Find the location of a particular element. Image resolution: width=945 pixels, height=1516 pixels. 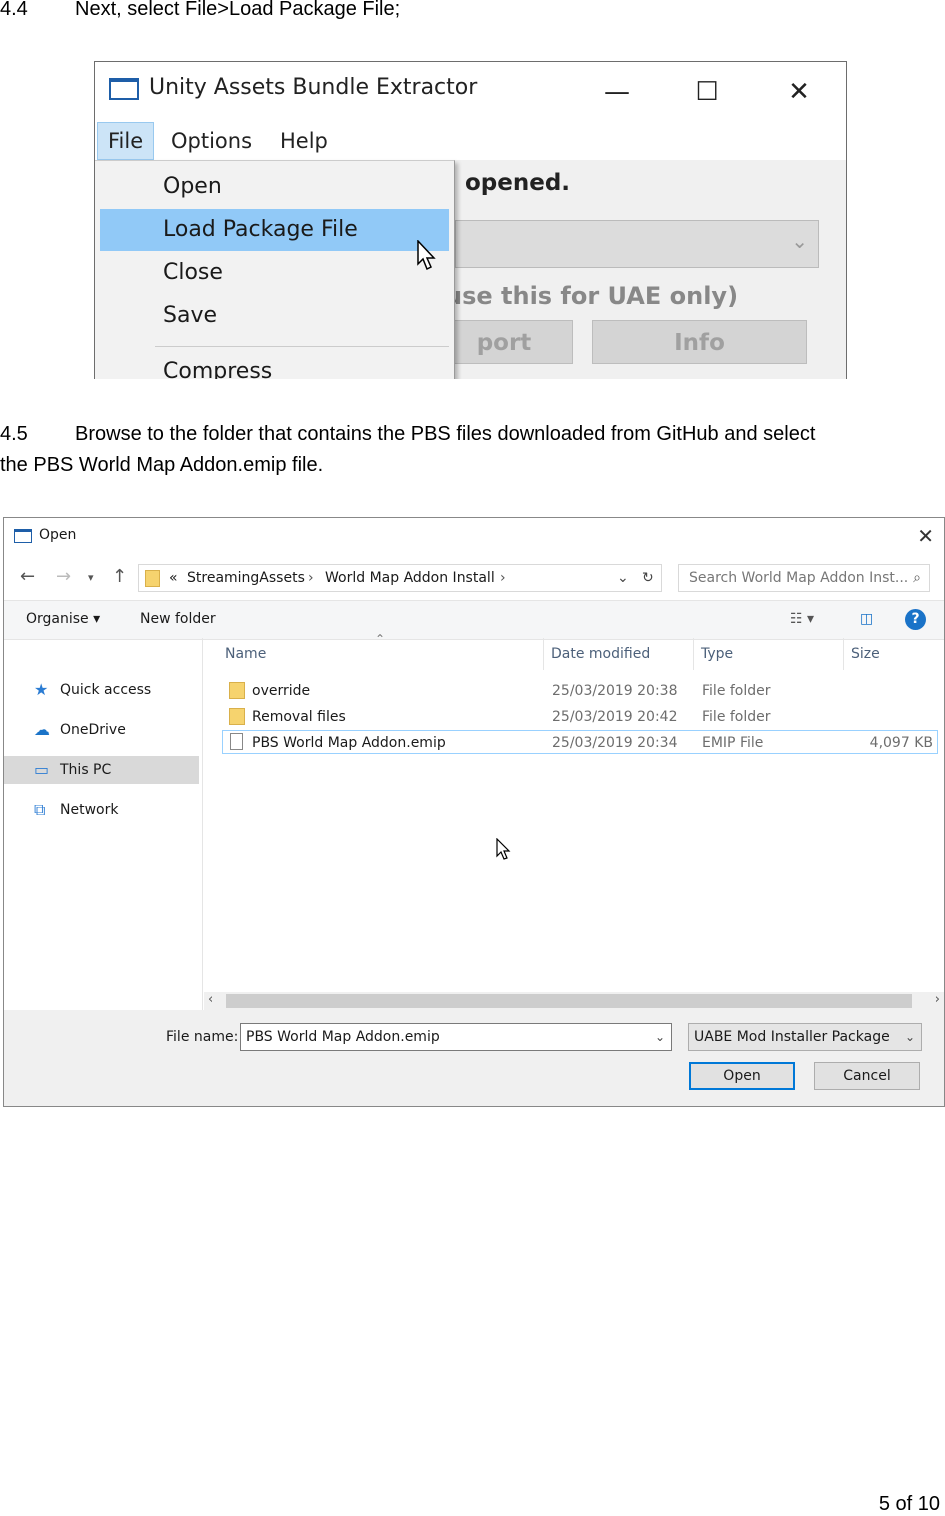

nav-item-quick-access: ★ Quick access is located at coordinates (101, 690).